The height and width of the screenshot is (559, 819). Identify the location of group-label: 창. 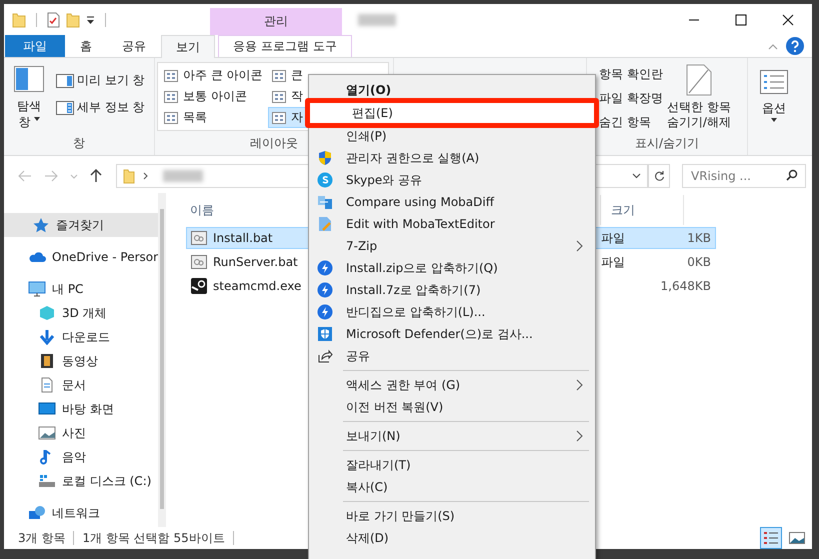
(79, 143).